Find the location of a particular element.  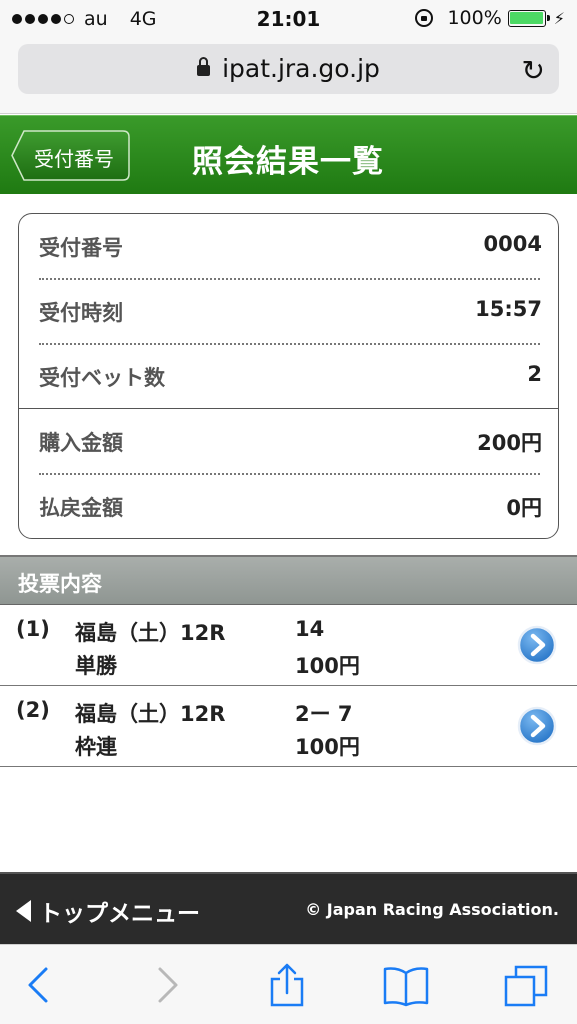

page-title: 照会結果一覧 is located at coordinates (288, 162).